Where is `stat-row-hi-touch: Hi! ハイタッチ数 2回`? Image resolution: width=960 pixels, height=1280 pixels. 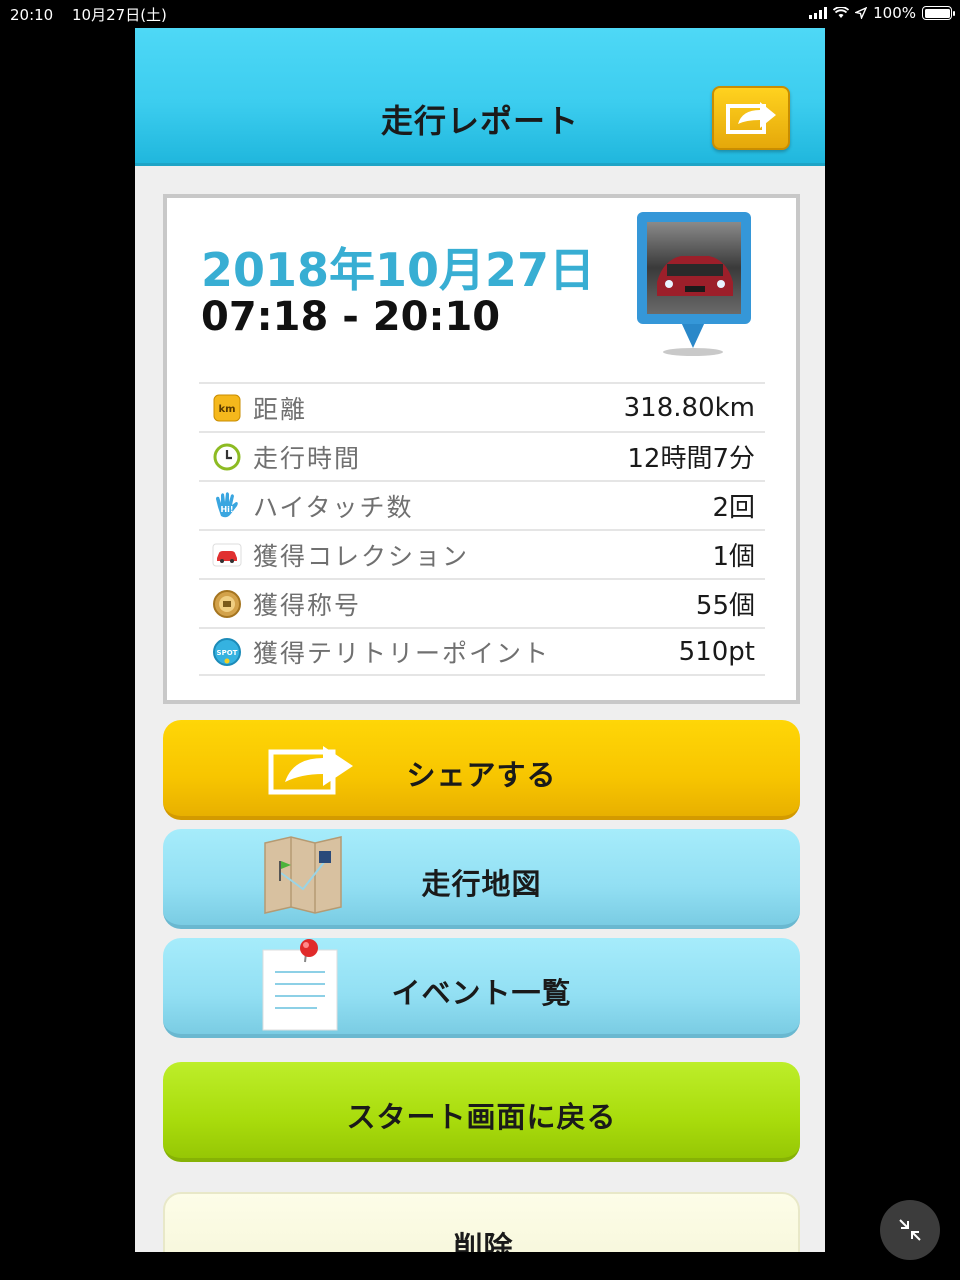
stat-row-hi-touch: Hi! ハイタッチ数 2回 is located at coordinates (482, 504).